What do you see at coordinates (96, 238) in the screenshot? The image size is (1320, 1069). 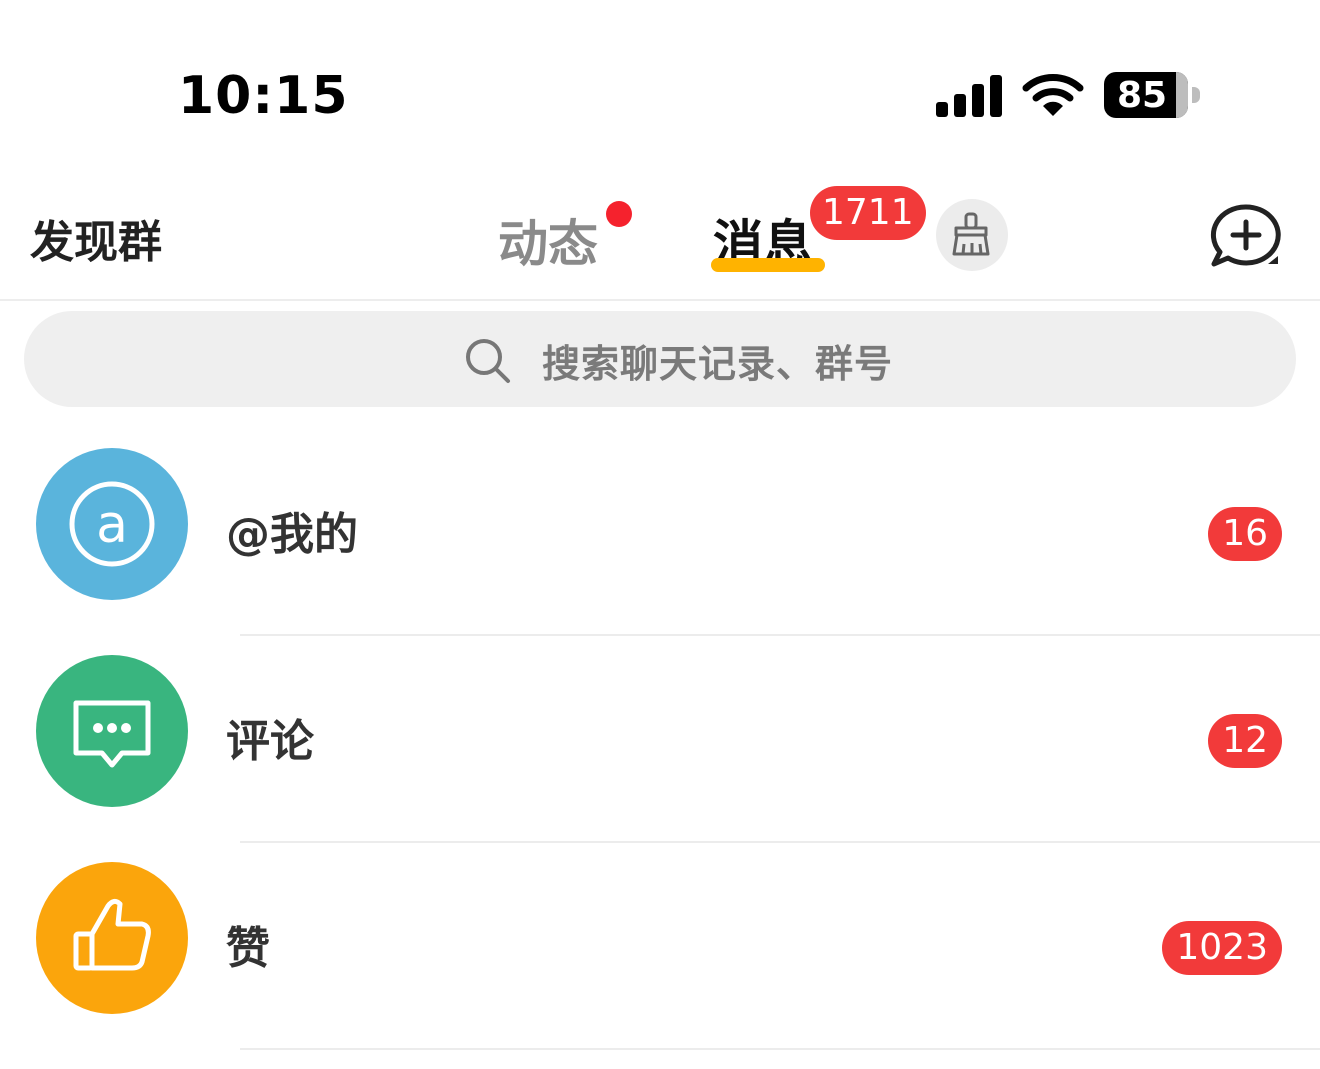 I see `discover-groups-link: 发现群` at bounding box center [96, 238].